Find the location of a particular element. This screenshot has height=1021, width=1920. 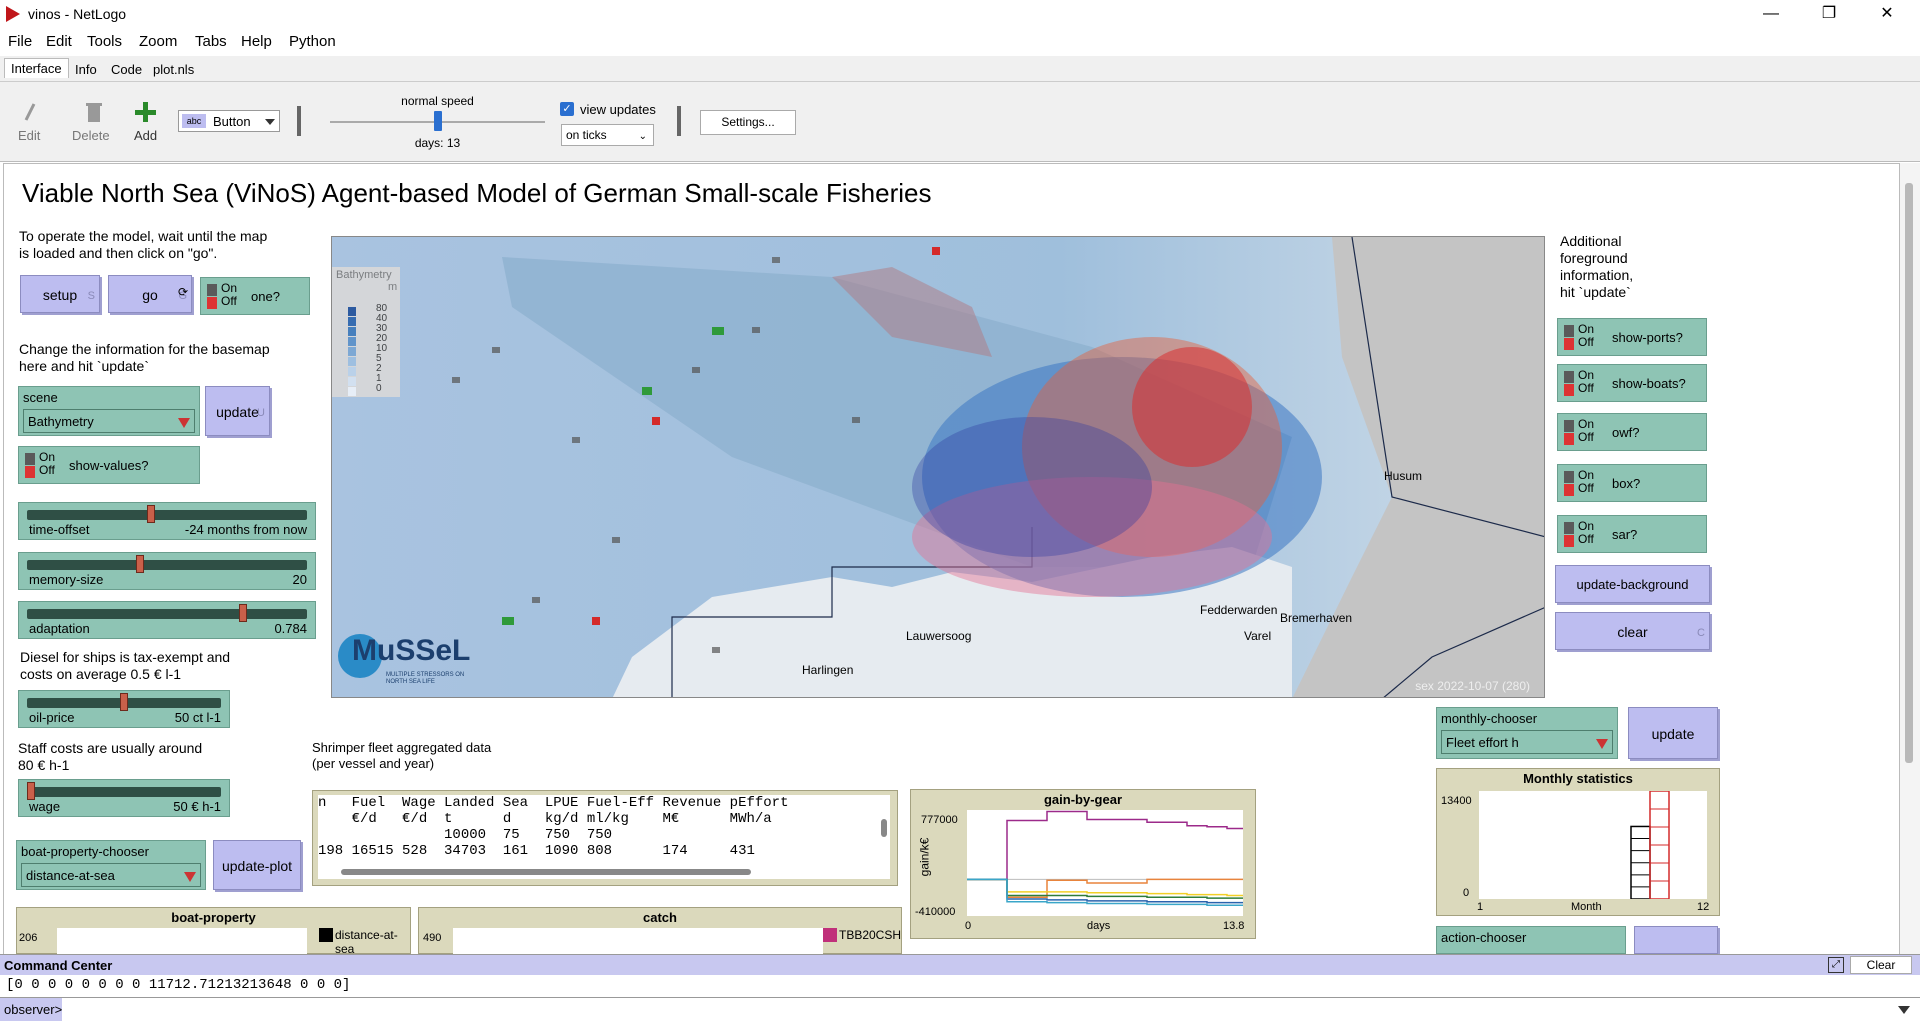

clear-button: clear C is located at coordinates (1632, 631).